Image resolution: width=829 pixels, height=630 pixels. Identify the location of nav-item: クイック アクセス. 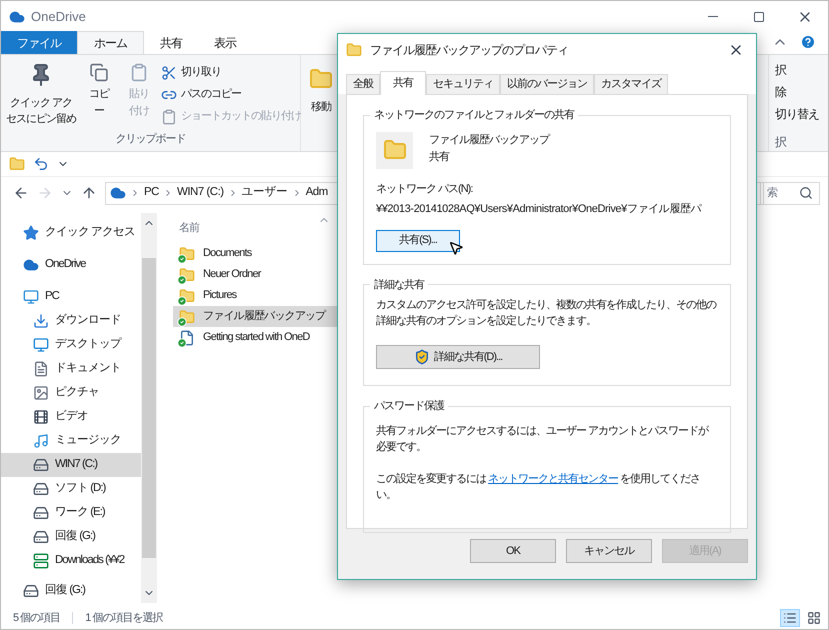
(71, 233).